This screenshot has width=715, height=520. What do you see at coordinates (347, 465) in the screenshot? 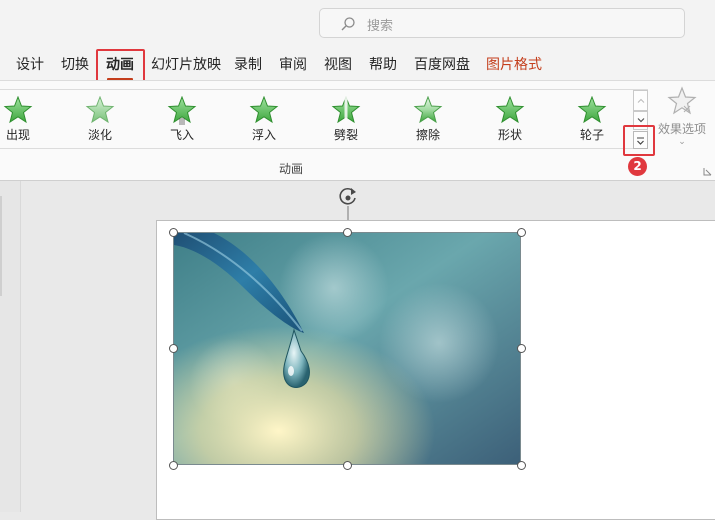
I see `resize-handle-bottom` at bounding box center [347, 465].